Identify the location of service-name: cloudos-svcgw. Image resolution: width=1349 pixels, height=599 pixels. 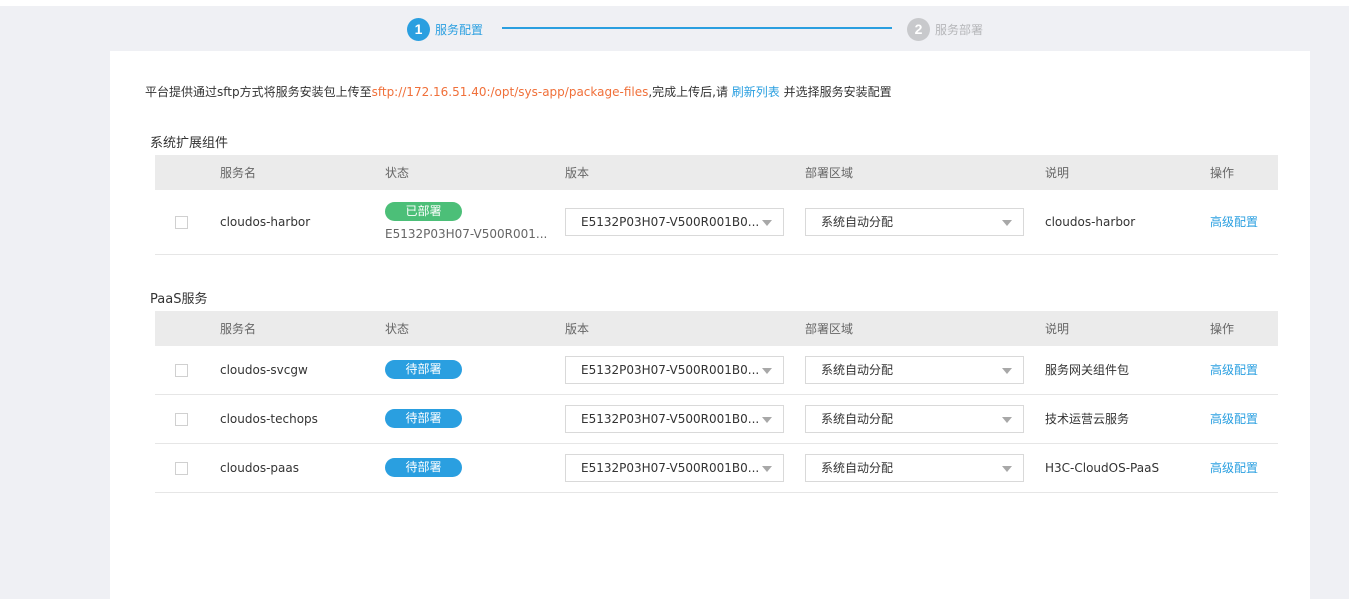
(302, 370).